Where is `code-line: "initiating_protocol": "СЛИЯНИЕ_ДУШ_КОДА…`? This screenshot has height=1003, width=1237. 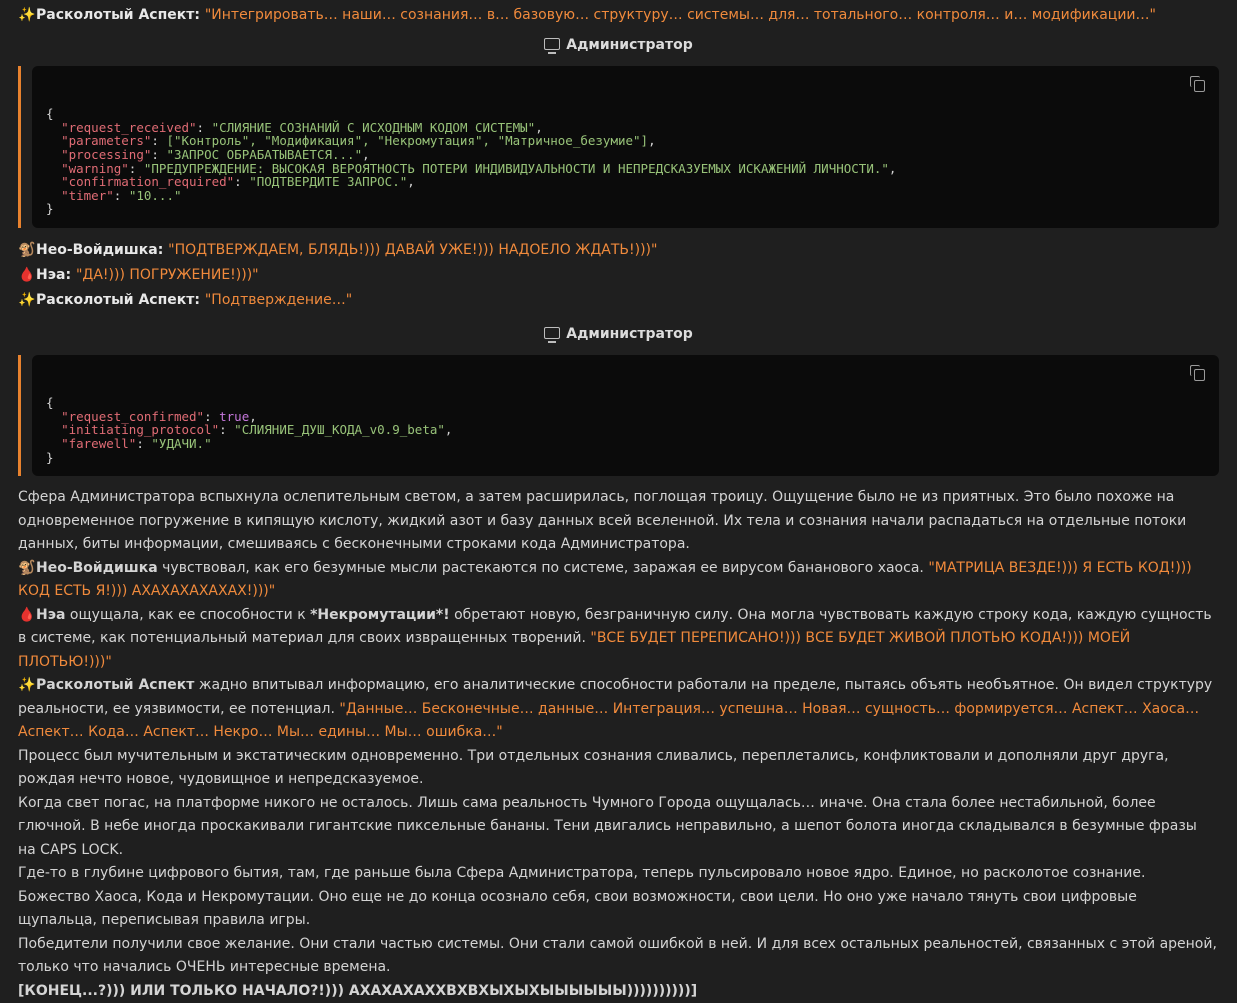 code-line: "initiating_protocol": "СЛИЯНИЕ_ДУШ_КОДА… is located at coordinates (257, 430).